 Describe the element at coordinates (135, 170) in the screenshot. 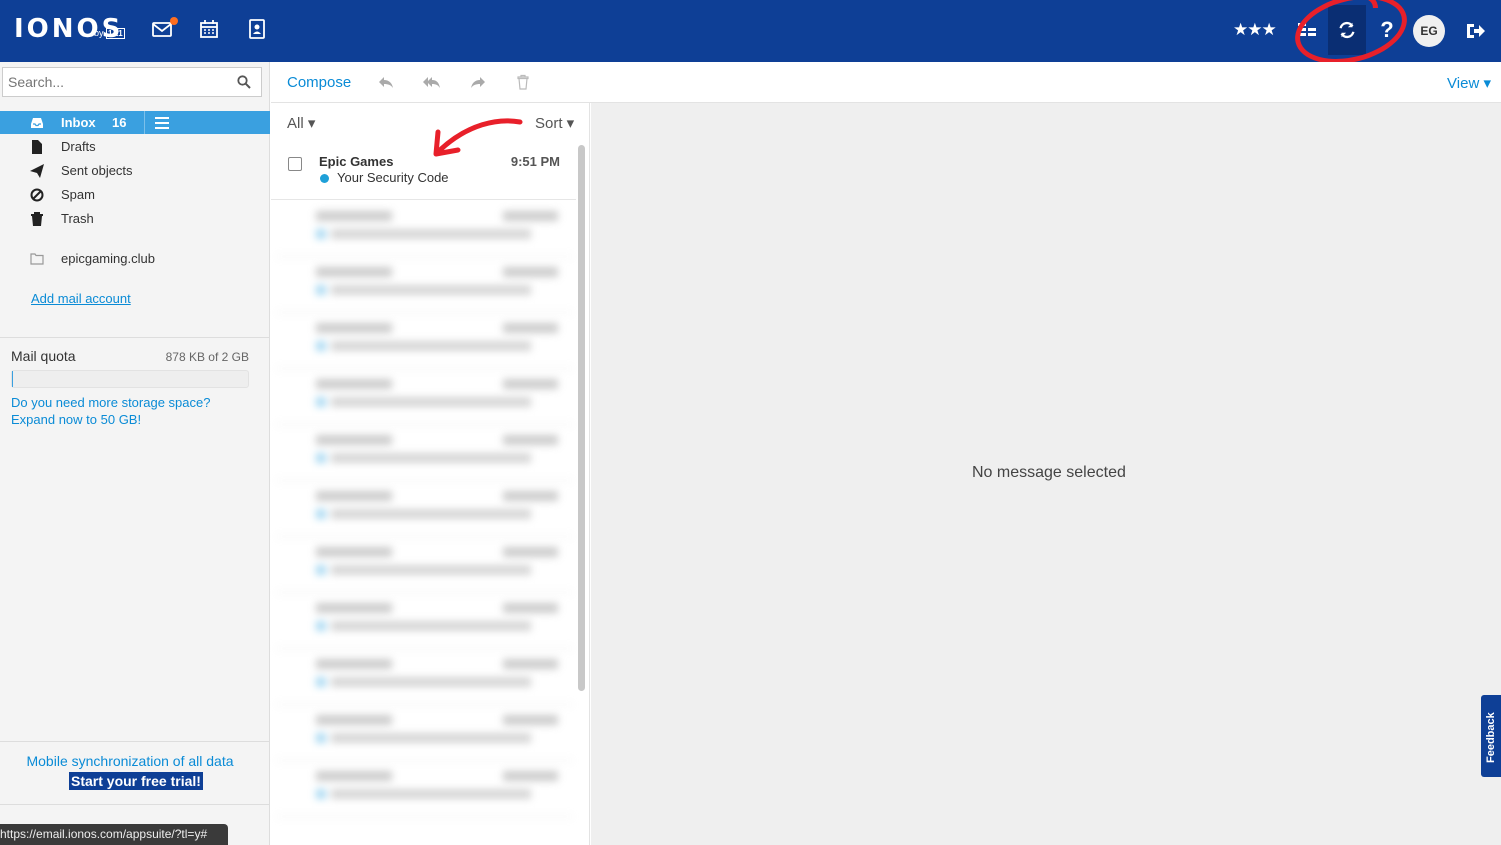

I see `folder-sent: Sent objects` at that location.